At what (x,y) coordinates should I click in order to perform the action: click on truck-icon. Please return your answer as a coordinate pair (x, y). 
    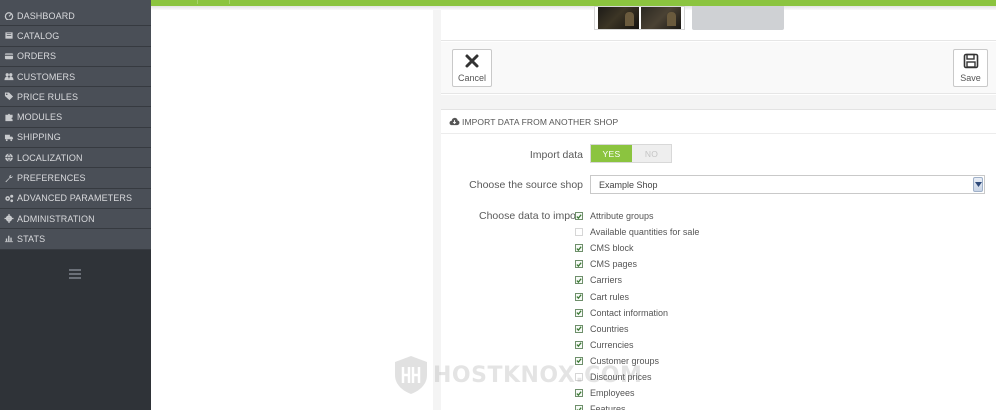
    Looking at the image, I should click on (8, 137).